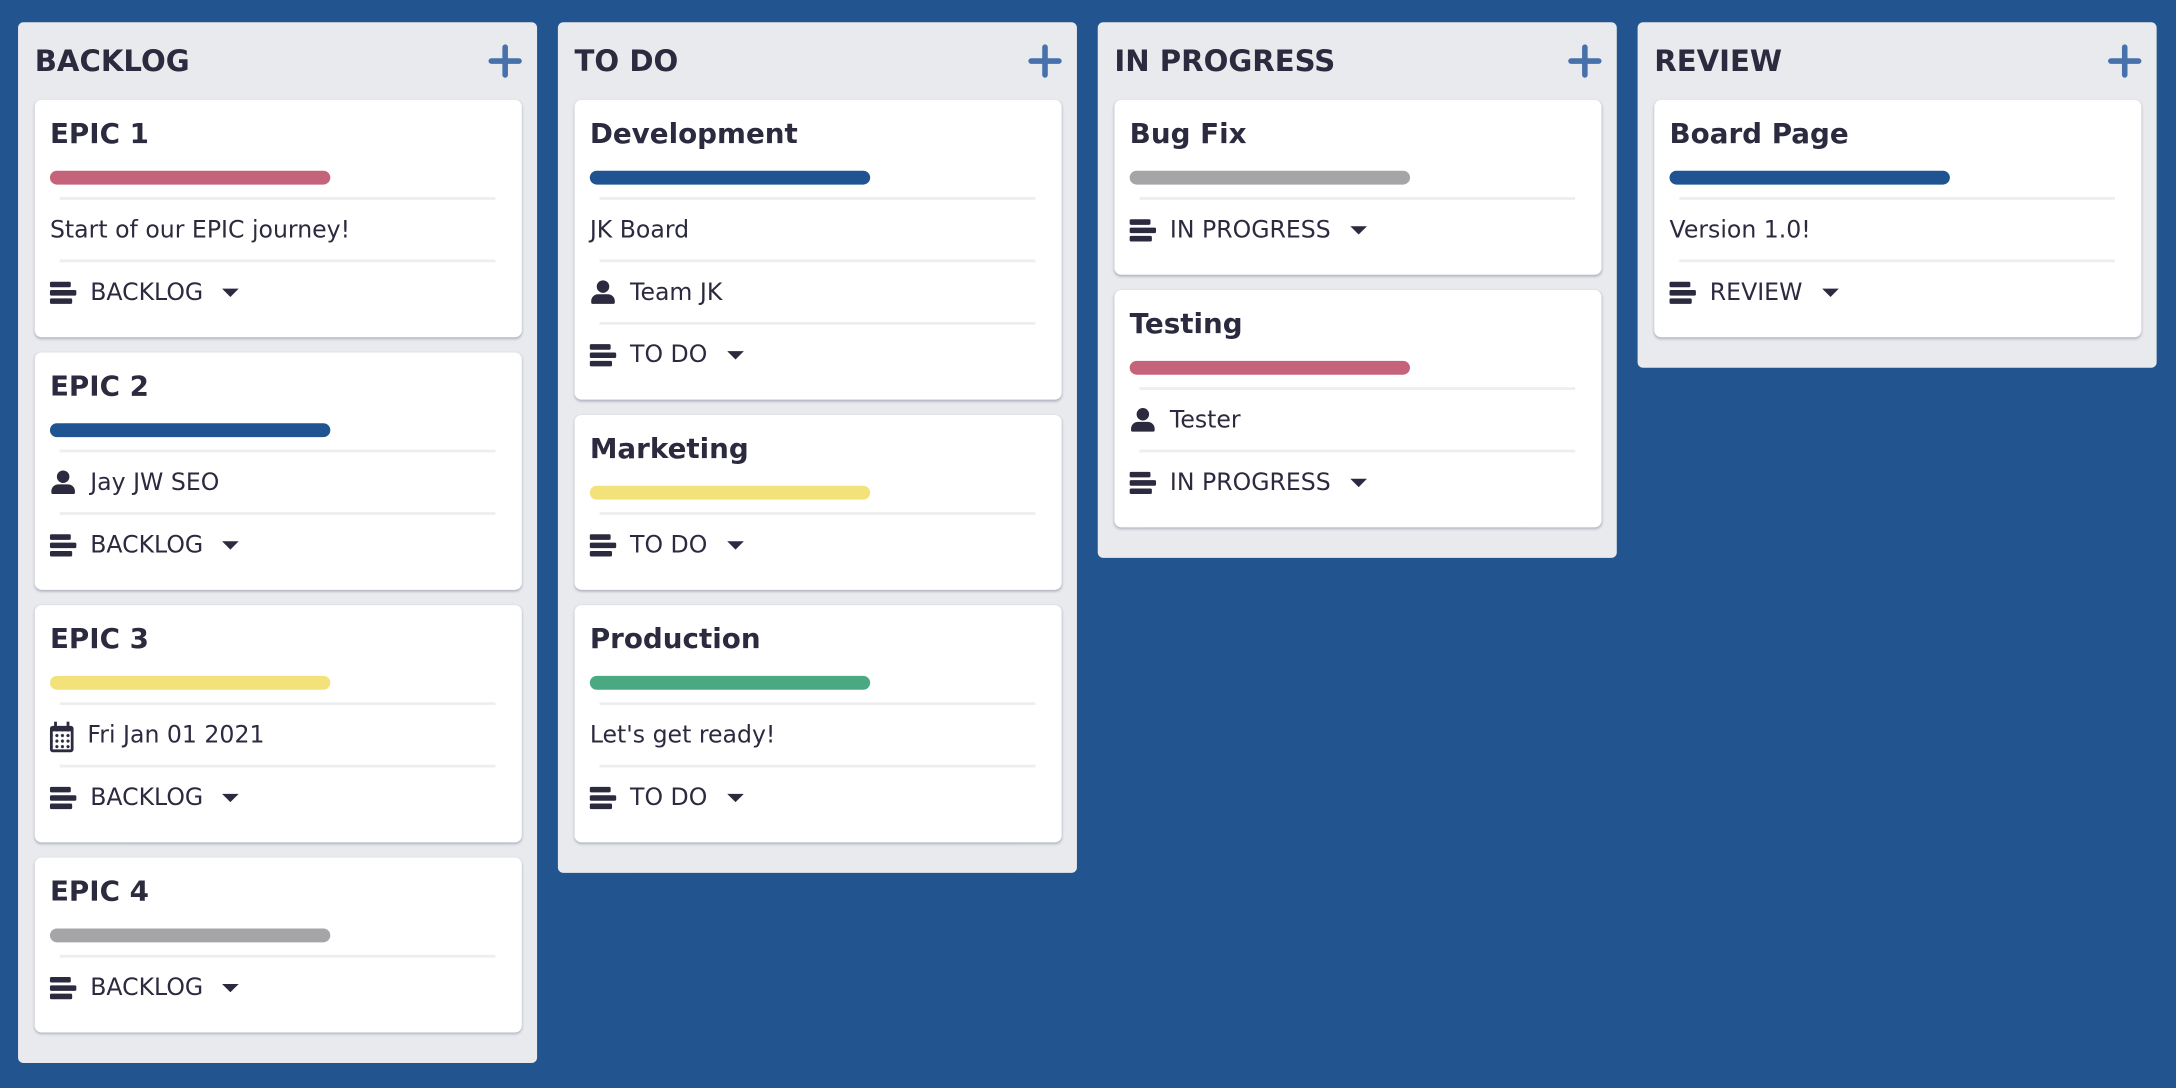 The width and height of the screenshot is (2176, 1088). What do you see at coordinates (1358, 187) in the screenshot?
I see `task-card: Bug Fix IN PROGRESS` at bounding box center [1358, 187].